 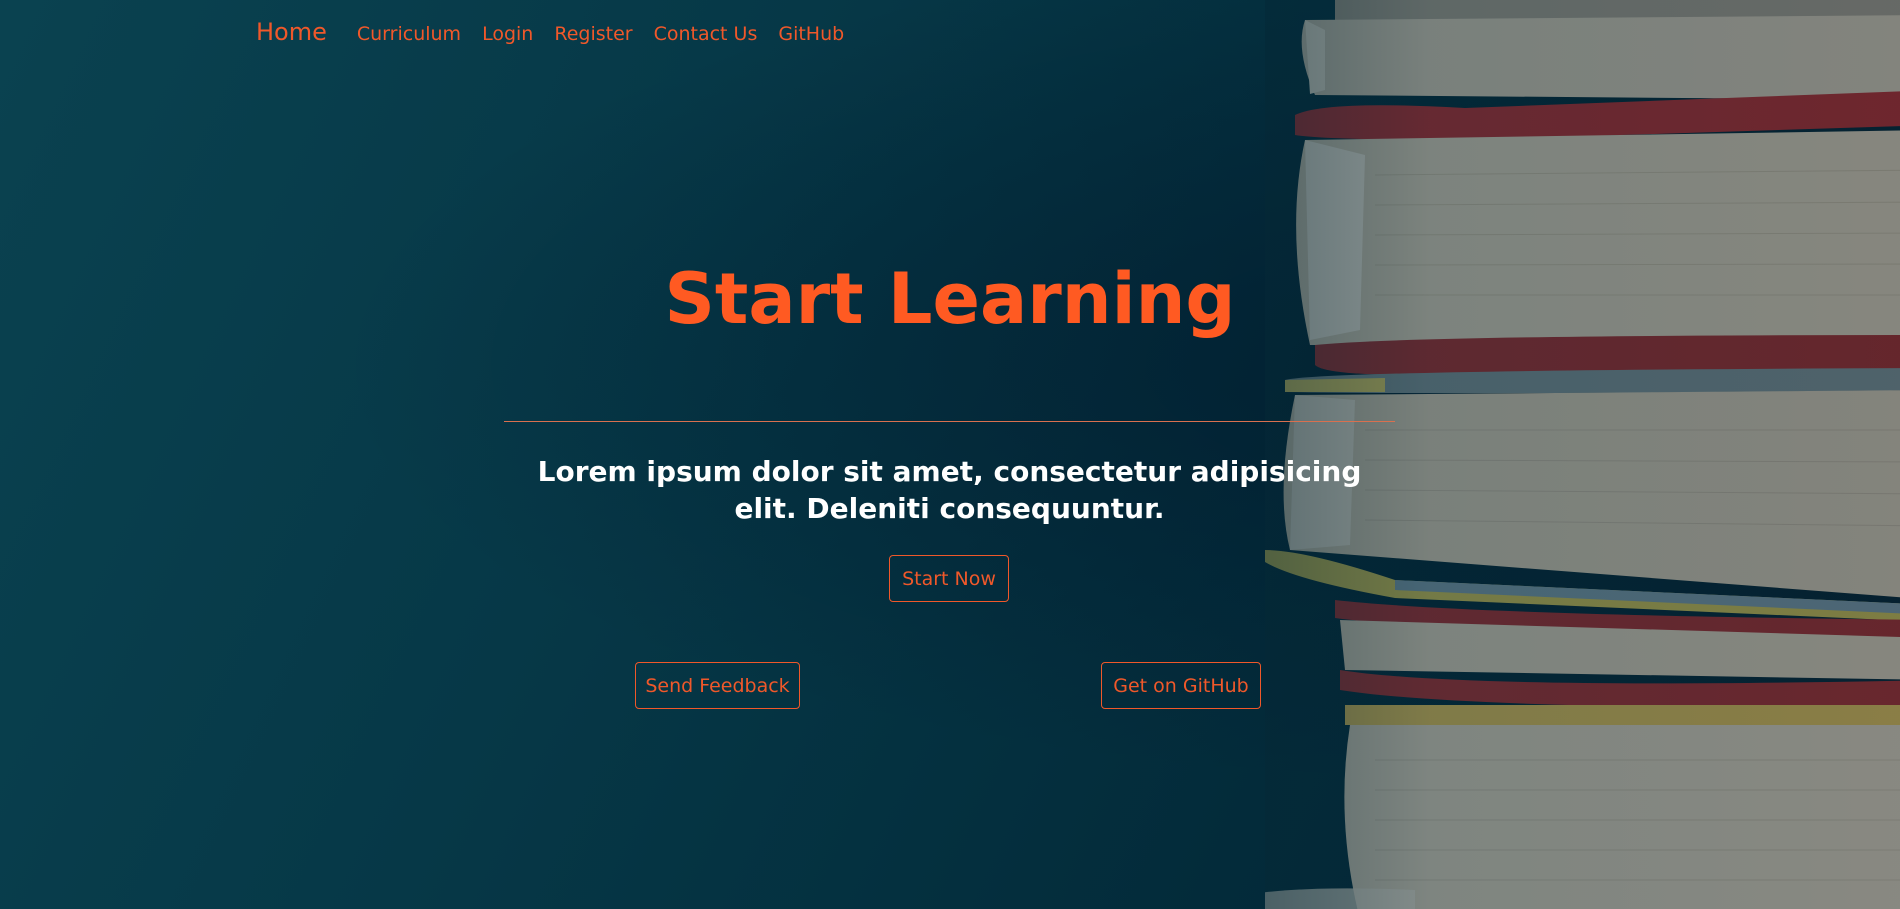 What do you see at coordinates (811, 34) in the screenshot?
I see `nav-link-github: GitHub` at bounding box center [811, 34].